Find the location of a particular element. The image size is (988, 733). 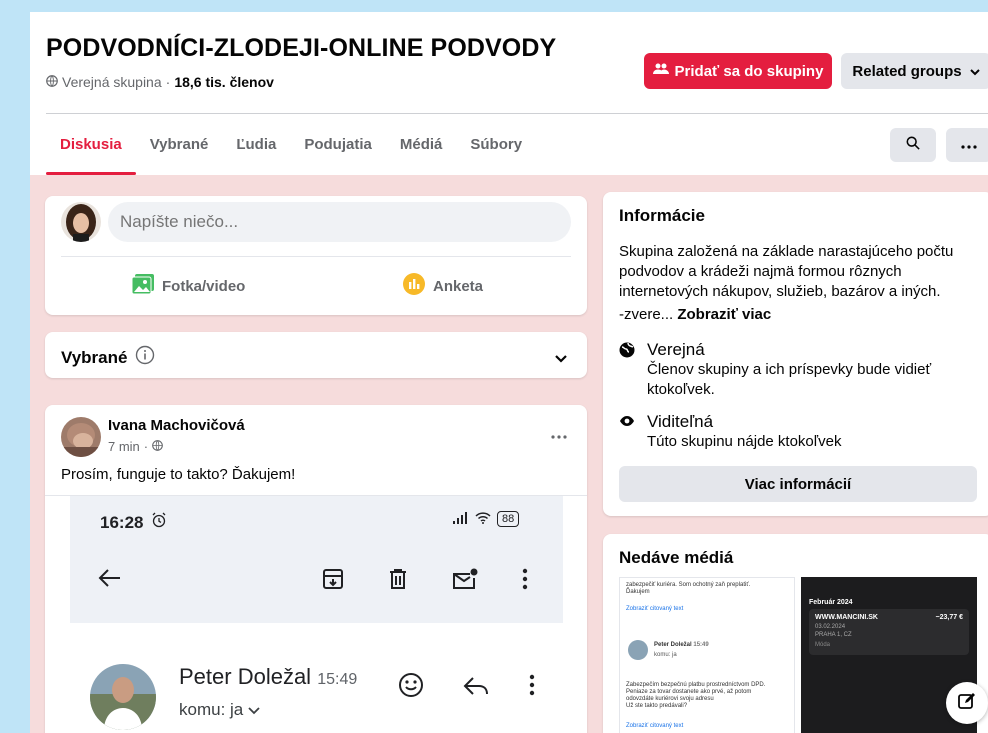

thumb-avatar is located at coordinates (638, 650).